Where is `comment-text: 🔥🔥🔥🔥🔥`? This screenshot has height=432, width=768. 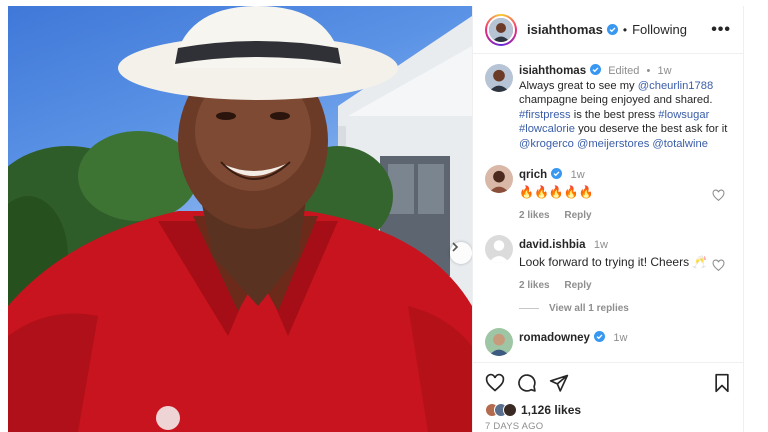
comment-text: 🔥🔥🔥🔥🔥 is located at coordinates (556, 192).